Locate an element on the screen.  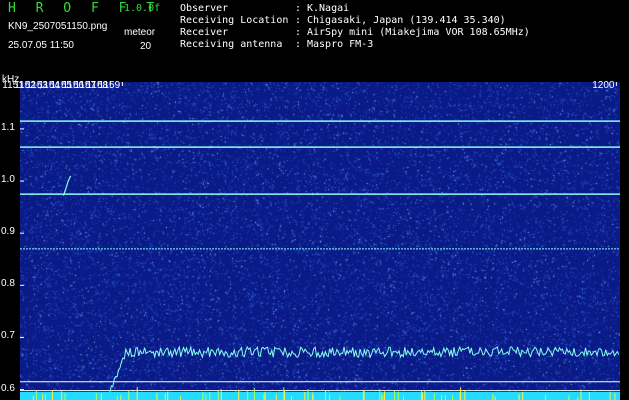
bottom-detection-band is located at coordinates (320, 396).